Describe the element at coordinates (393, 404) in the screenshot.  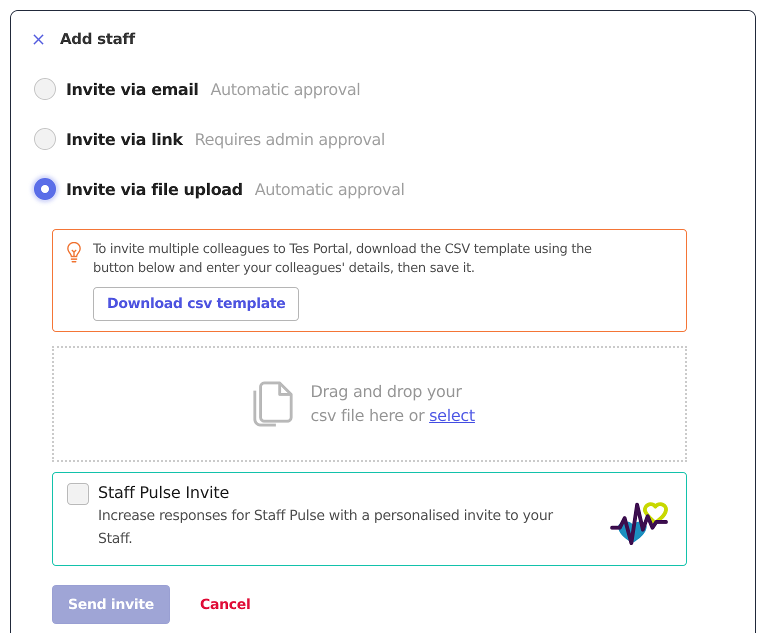
I see `drop-instructions: Drag and drop your csv file here or select` at that location.